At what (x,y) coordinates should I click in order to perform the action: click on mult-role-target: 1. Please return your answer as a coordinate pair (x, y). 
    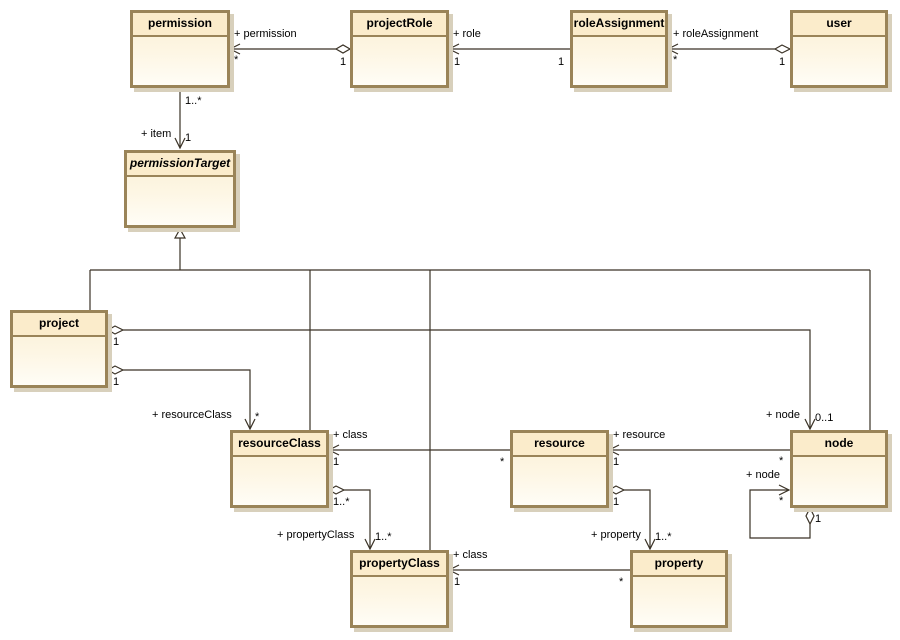
    Looking at the image, I should click on (457, 62).